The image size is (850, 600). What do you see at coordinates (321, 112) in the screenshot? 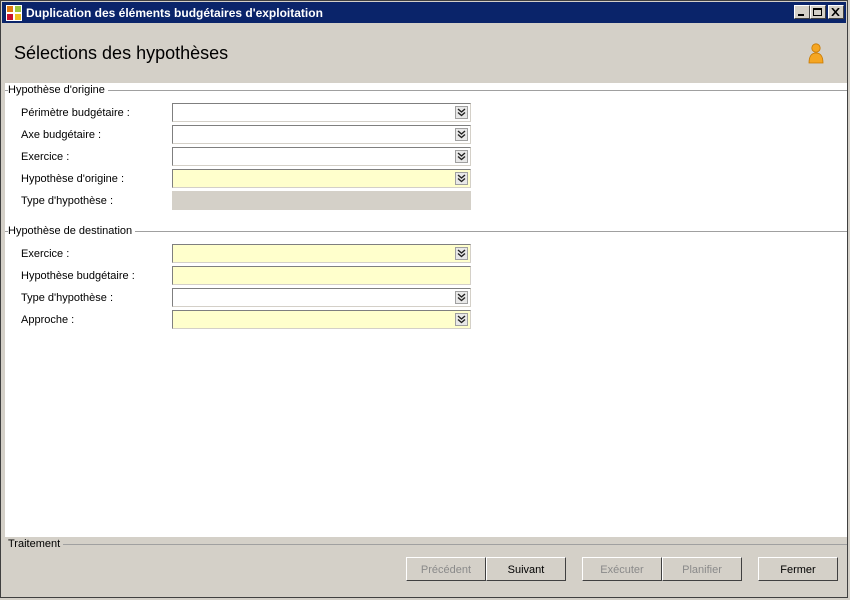
I see `perimetre-select` at bounding box center [321, 112].